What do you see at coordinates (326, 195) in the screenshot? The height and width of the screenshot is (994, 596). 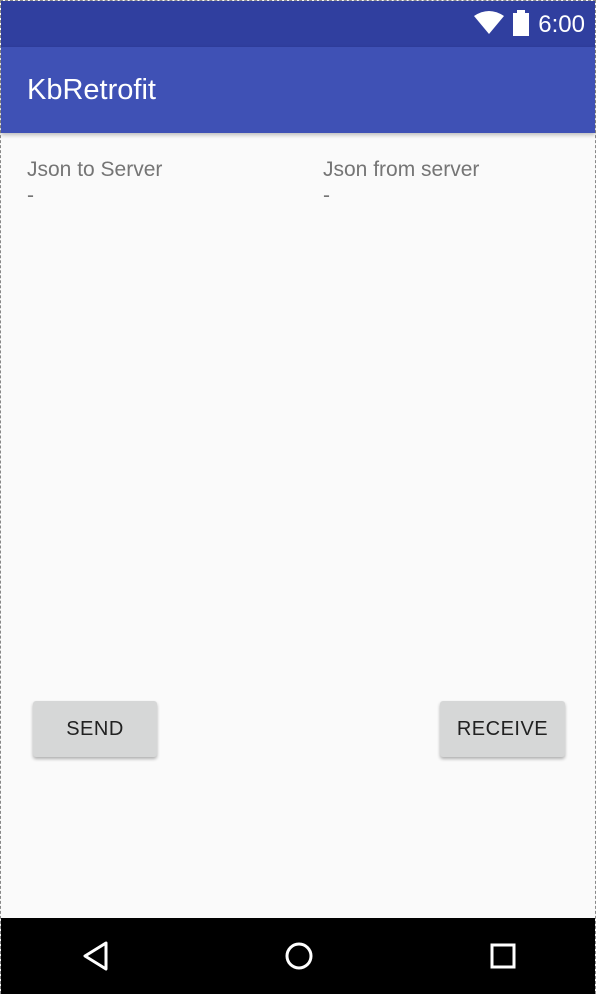 I see `json-from-server-value: -` at bounding box center [326, 195].